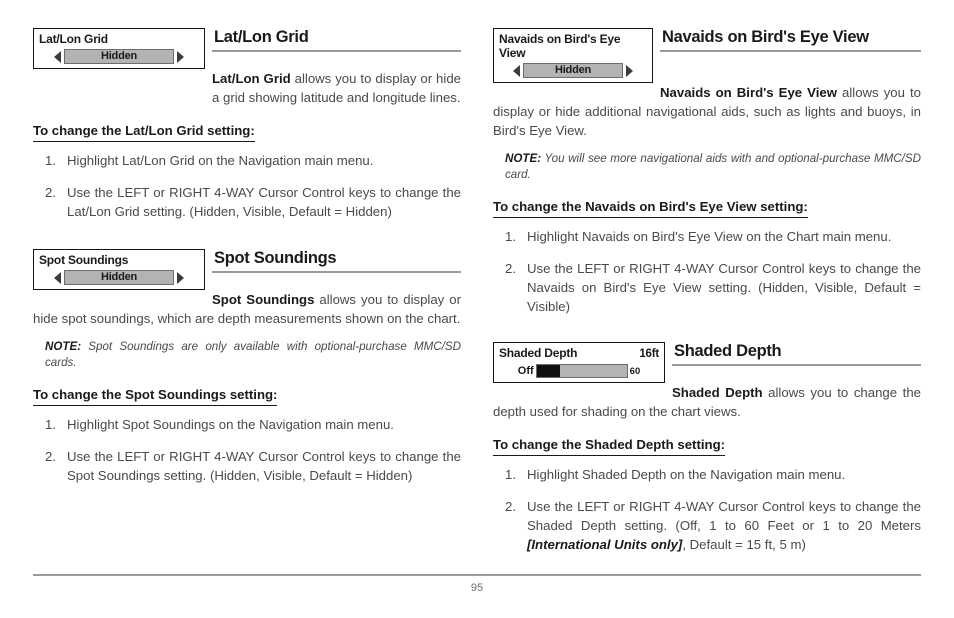 The image size is (954, 618). What do you see at coordinates (635, 371) in the screenshot?
I see `slider-max-label: 60` at bounding box center [635, 371].